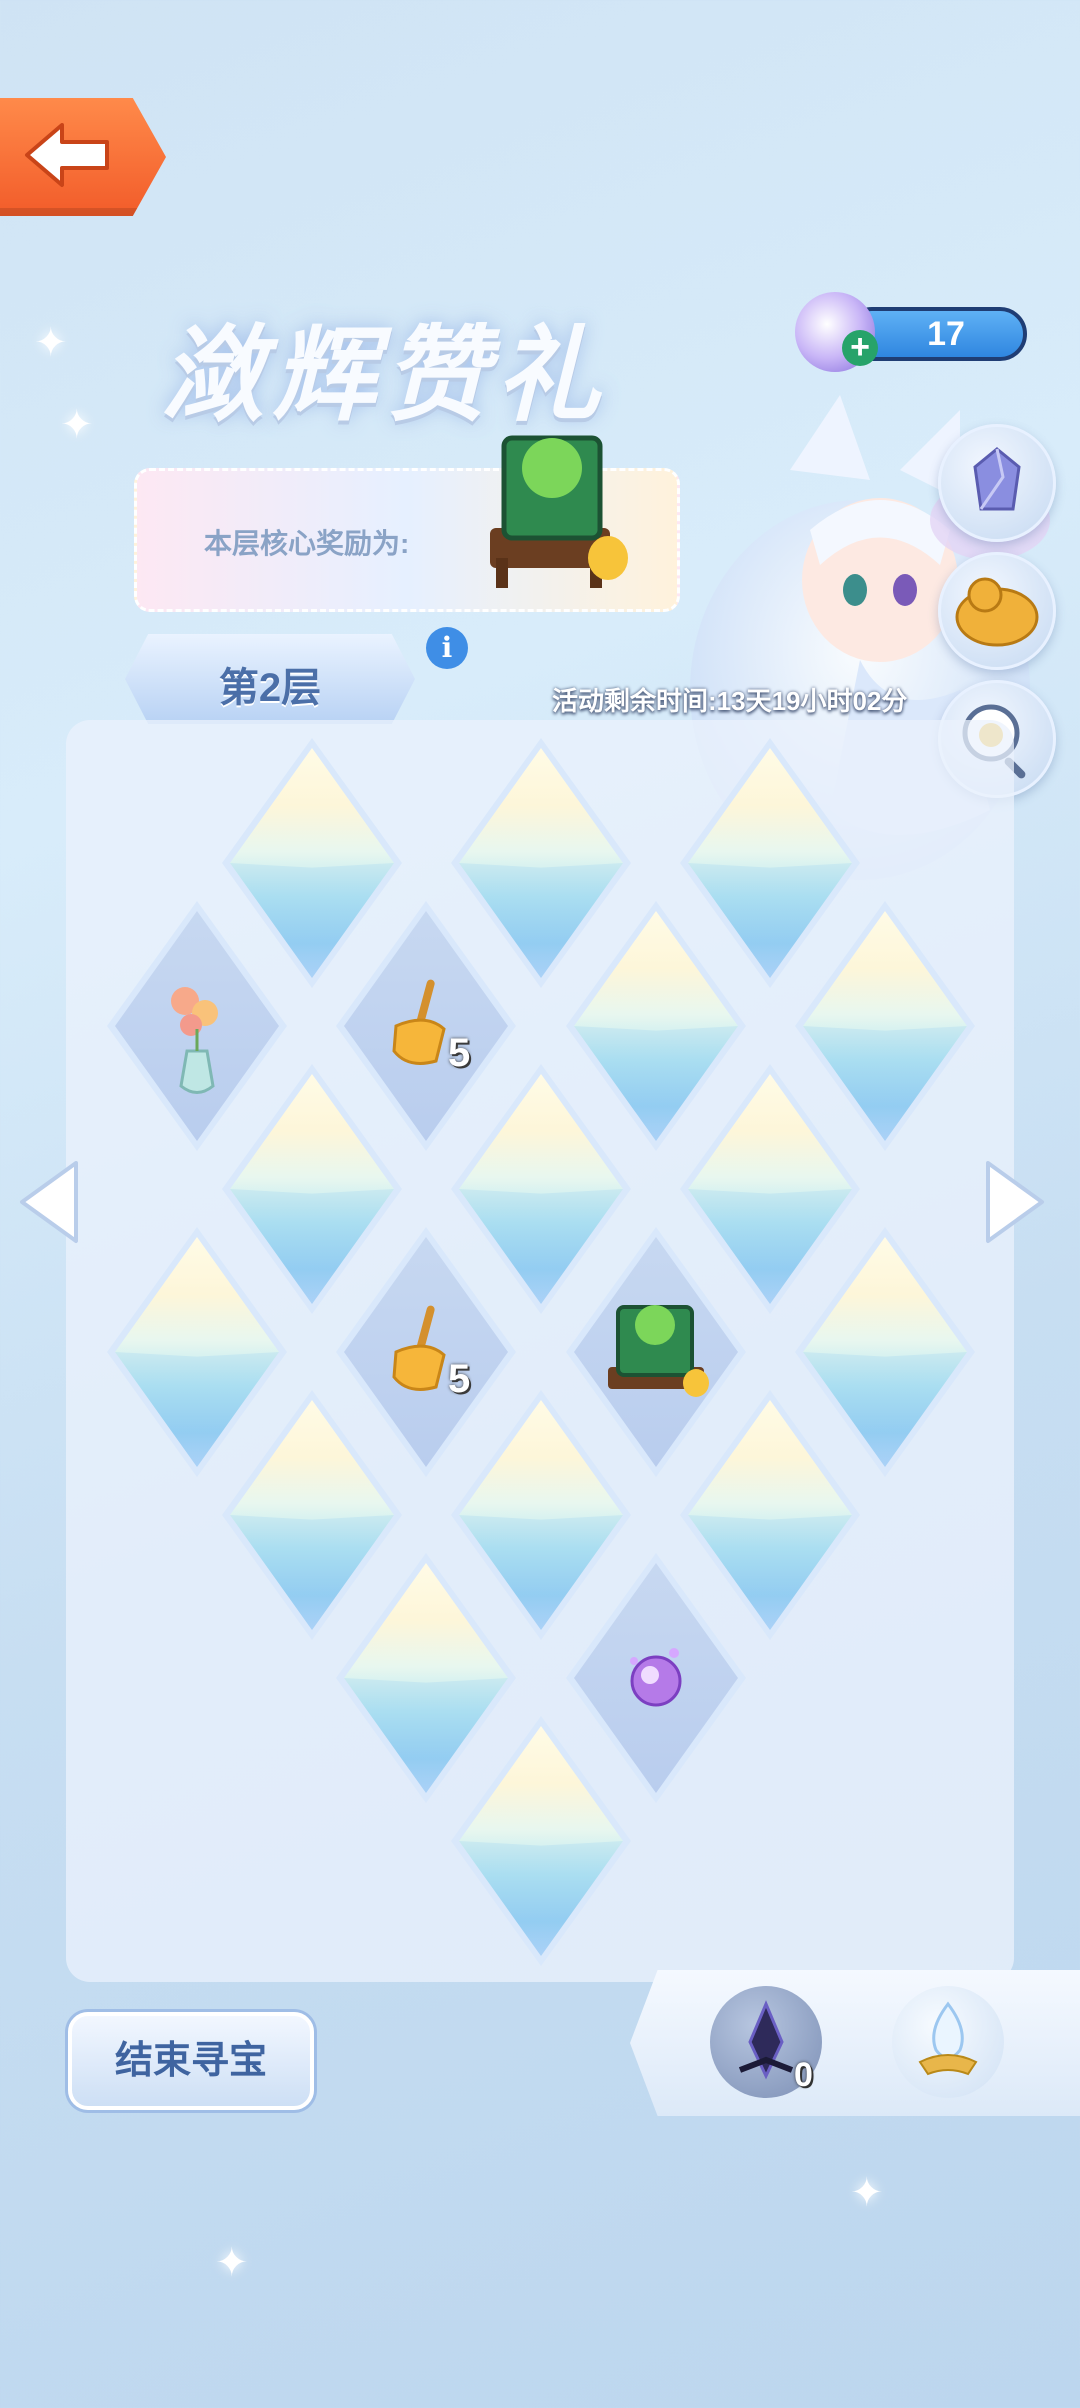 The width and height of the screenshot is (1080, 2408). Describe the element at coordinates (191, 2061) in the screenshot. I see `end-treasure-hunt-button: 结束寻宝` at that location.